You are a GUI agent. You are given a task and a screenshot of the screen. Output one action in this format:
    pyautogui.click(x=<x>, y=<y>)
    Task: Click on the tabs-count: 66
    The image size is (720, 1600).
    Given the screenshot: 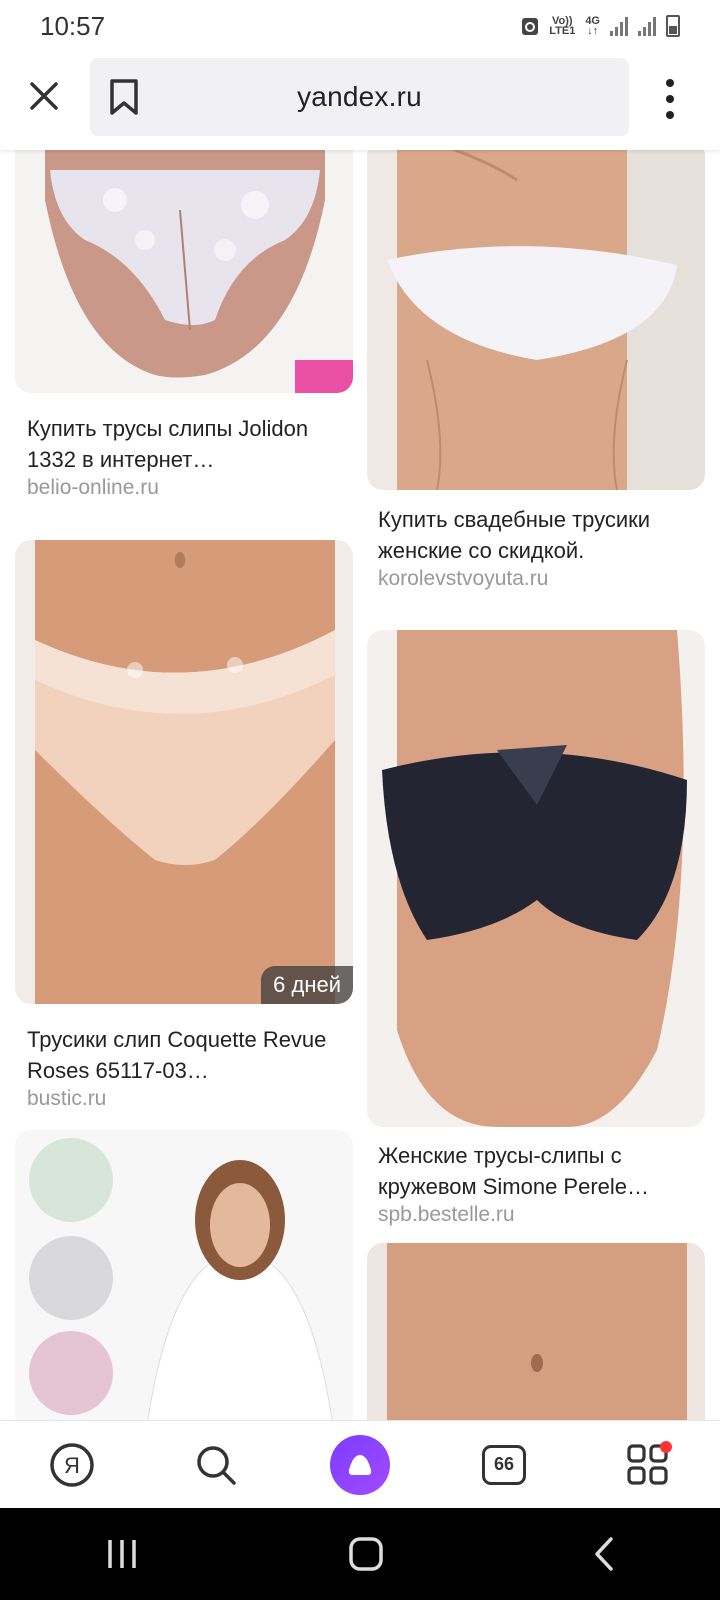 What is the action you would take?
    pyautogui.click(x=504, y=1464)
    